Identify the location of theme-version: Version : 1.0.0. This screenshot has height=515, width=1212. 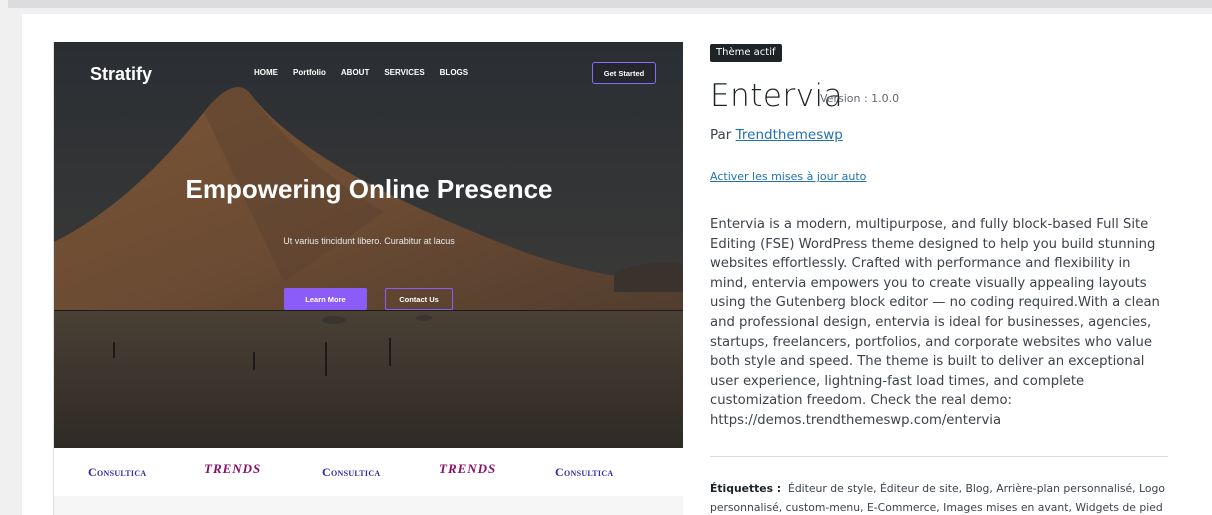
(860, 98).